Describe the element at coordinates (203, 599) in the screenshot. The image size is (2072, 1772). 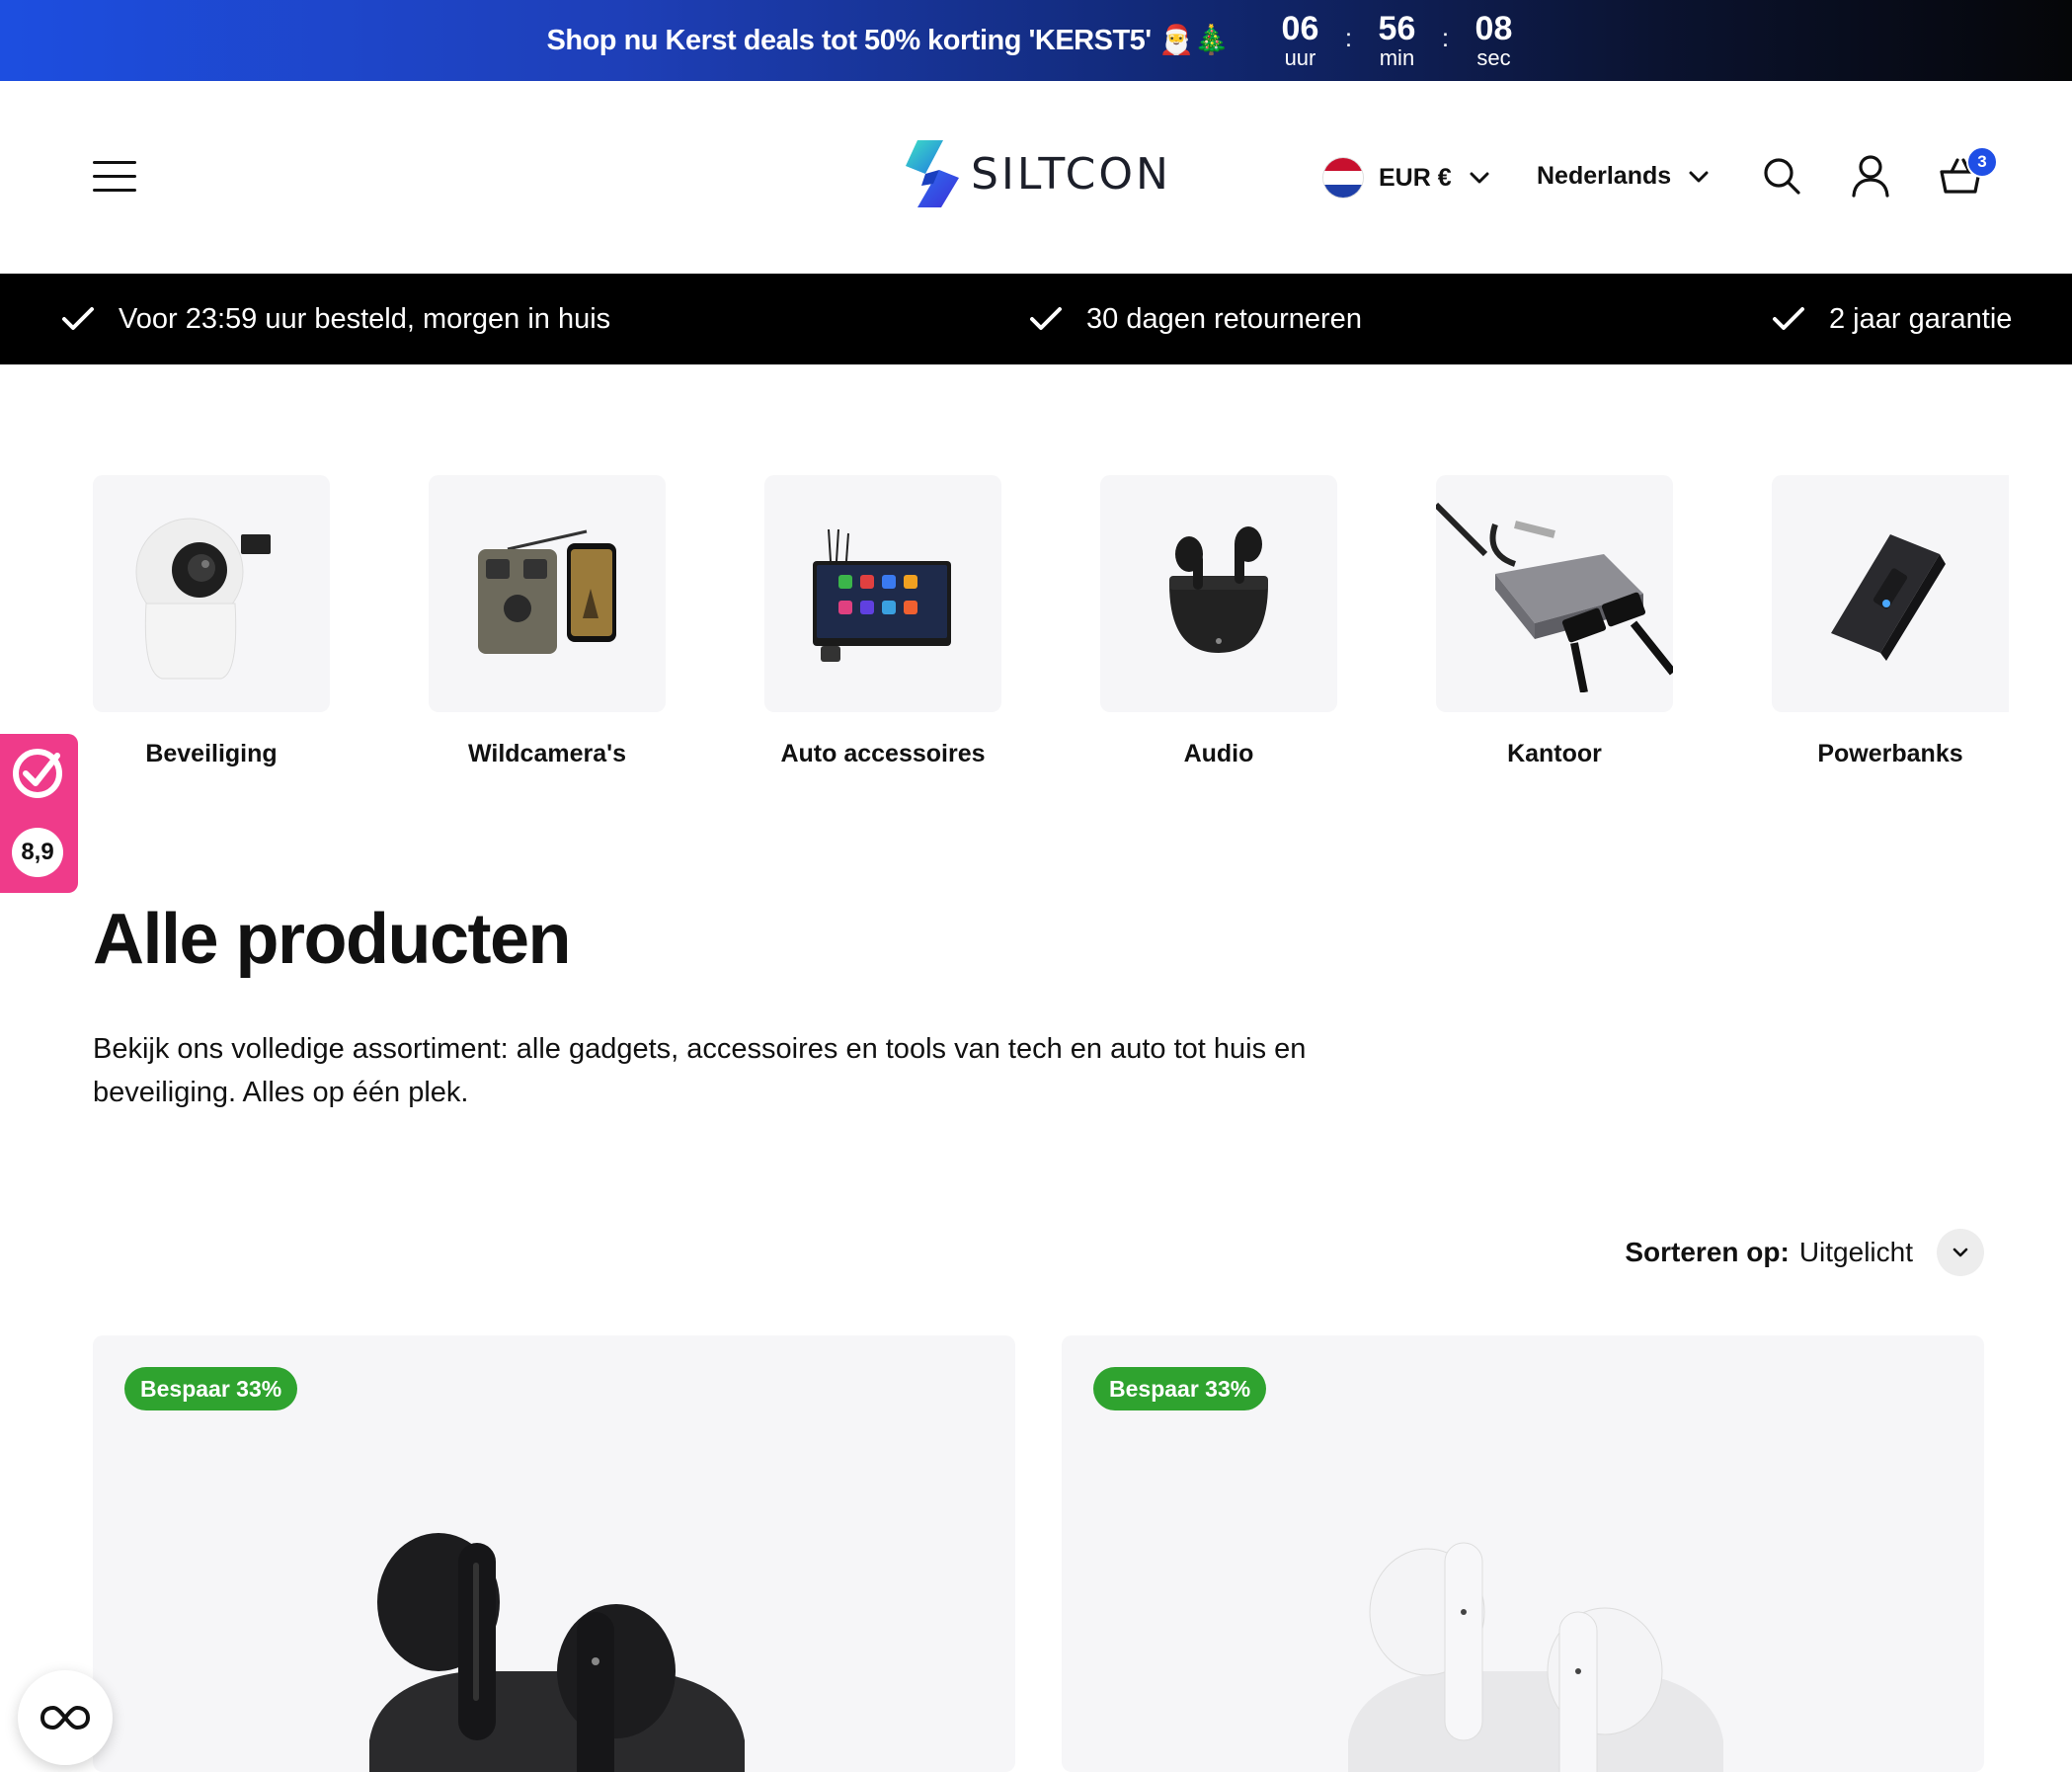
I see `security-camera-icon` at that location.